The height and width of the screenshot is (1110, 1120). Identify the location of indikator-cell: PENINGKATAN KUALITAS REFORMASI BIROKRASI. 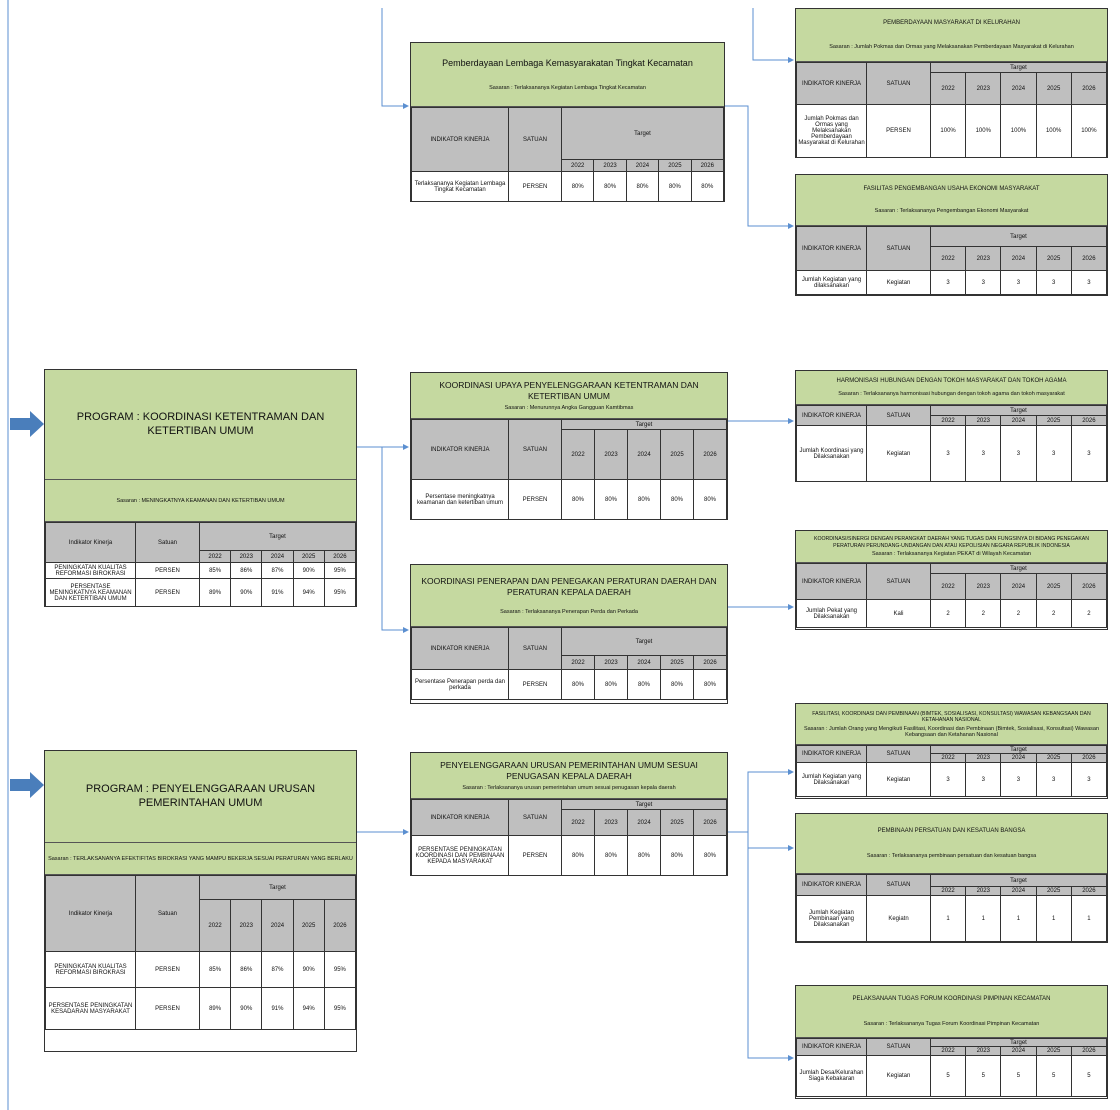
(90, 969).